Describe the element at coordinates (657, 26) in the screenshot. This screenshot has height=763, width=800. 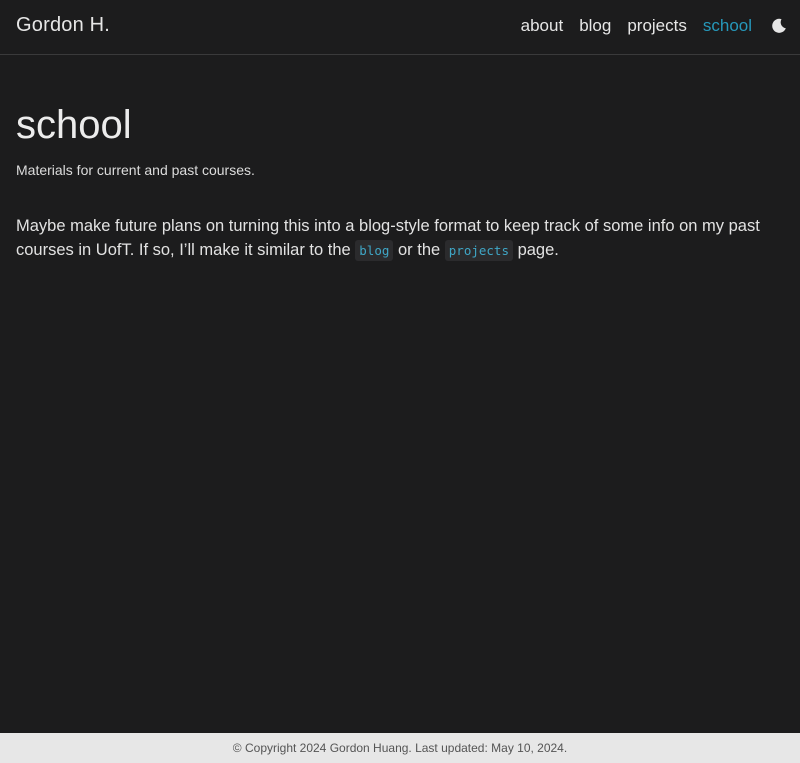
I see `nav-item-projects: projects` at that location.